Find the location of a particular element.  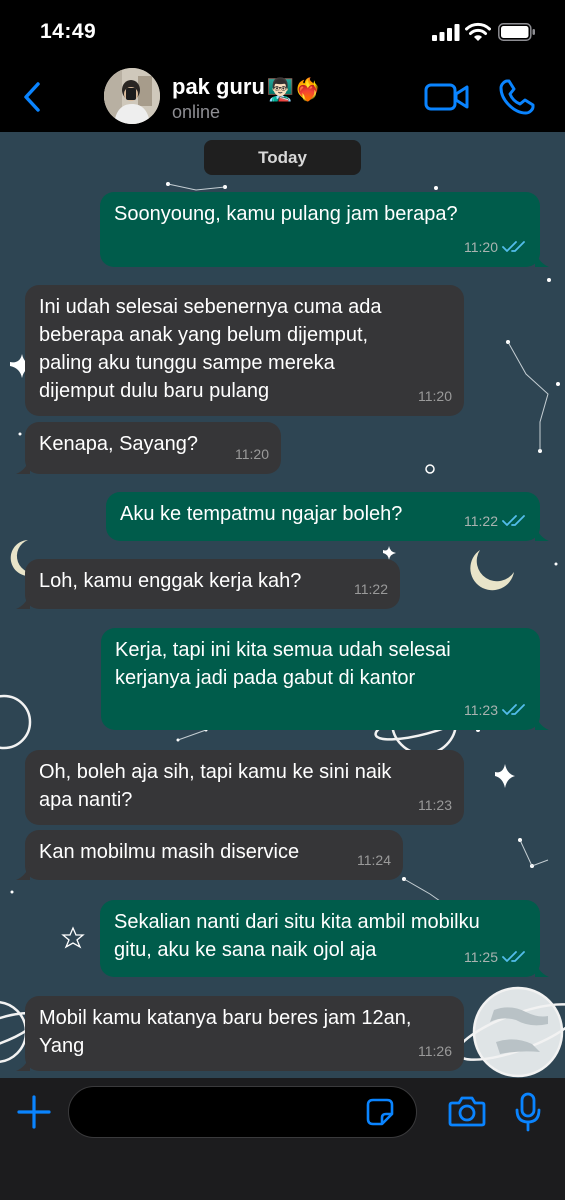

wifi-icon is located at coordinates (478, 31).